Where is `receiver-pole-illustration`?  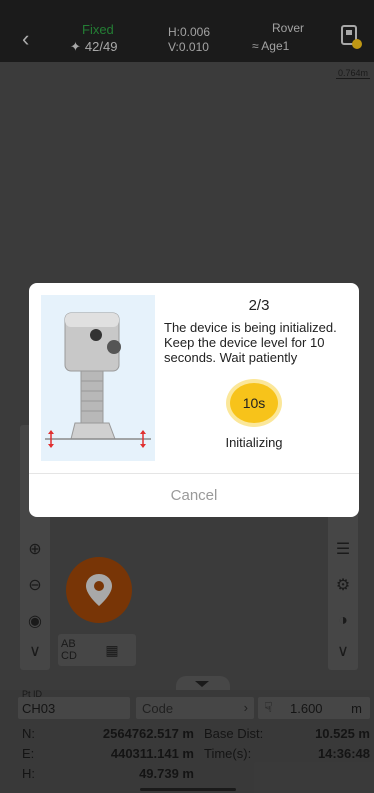
receiver-pole-illustration is located at coordinates (98, 380).